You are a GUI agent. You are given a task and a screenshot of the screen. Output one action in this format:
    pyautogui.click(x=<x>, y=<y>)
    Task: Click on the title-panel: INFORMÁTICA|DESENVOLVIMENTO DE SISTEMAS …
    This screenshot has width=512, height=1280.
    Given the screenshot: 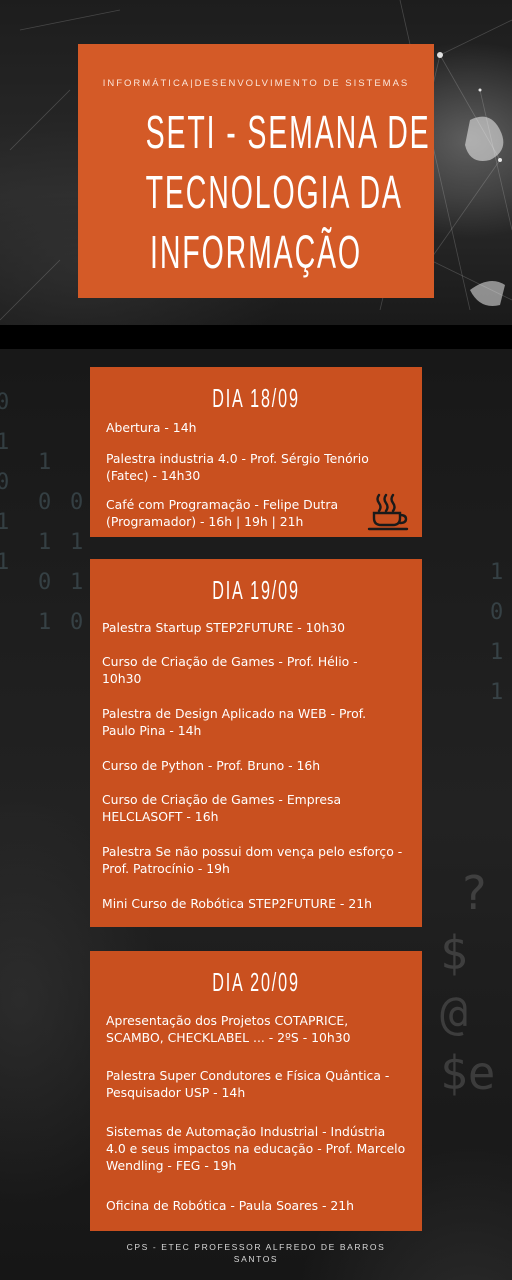 What is the action you would take?
    pyautogui.click(x=256, y=171)
    